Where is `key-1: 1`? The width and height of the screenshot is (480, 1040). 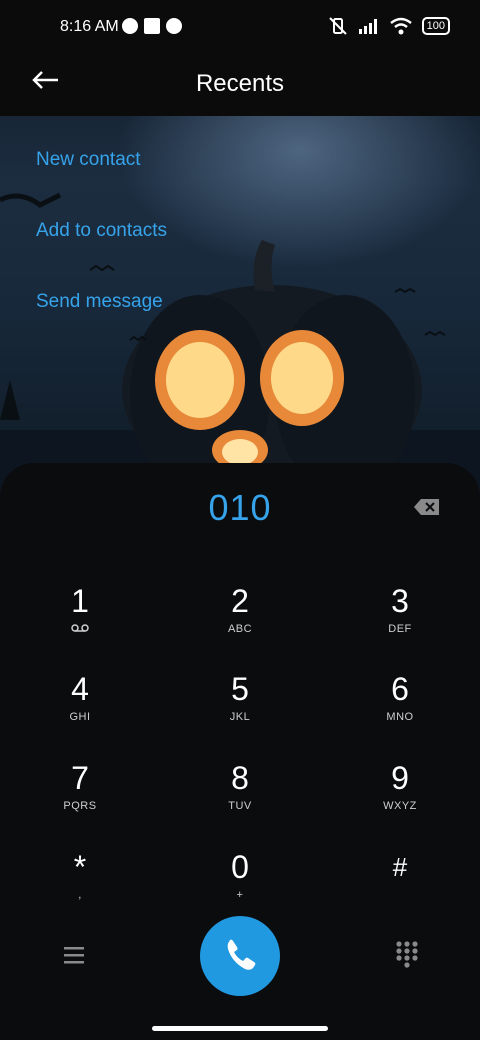
key-1: 1 is located at coordinates (80, 623).